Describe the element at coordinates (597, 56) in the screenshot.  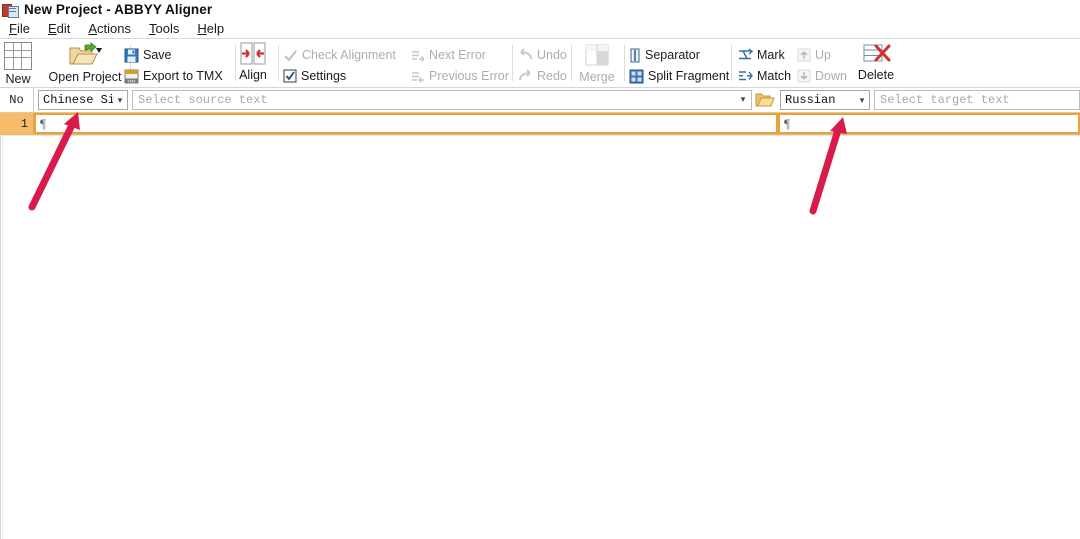
I see `merge-cells-icon` at that location.